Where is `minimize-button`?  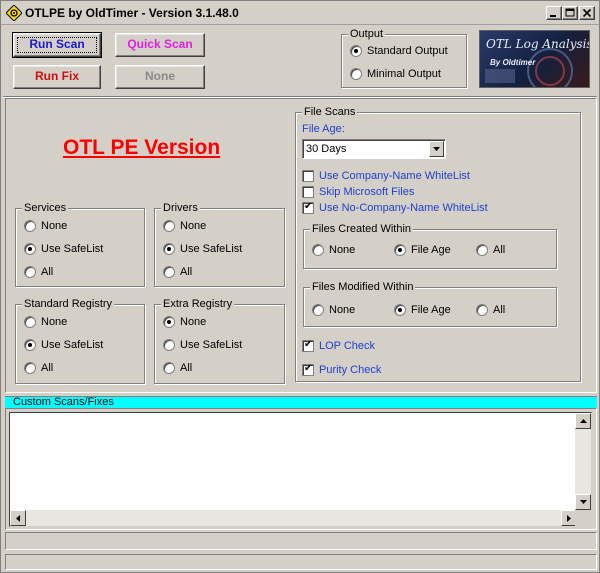
minimize-button is located at coordinates (554, 13).